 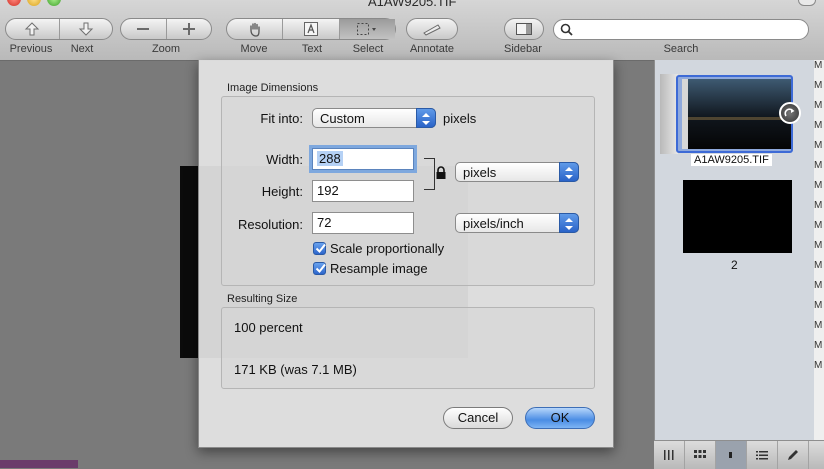 What do you see at coordinates (441, 173) in the screenshot?
I see `lock-icon` at bounding box center [441, 173].